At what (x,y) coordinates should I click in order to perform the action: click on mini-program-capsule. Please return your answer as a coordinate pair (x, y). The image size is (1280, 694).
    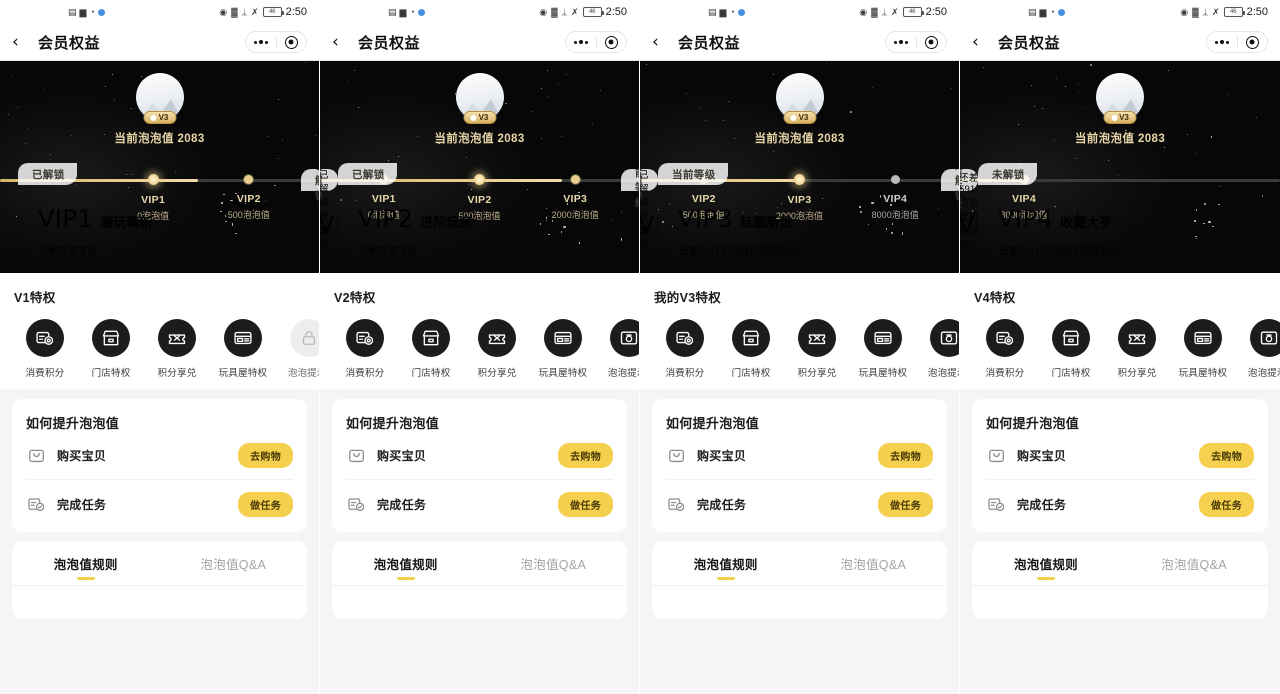
    Looking at the image, I should click on (596, 42).